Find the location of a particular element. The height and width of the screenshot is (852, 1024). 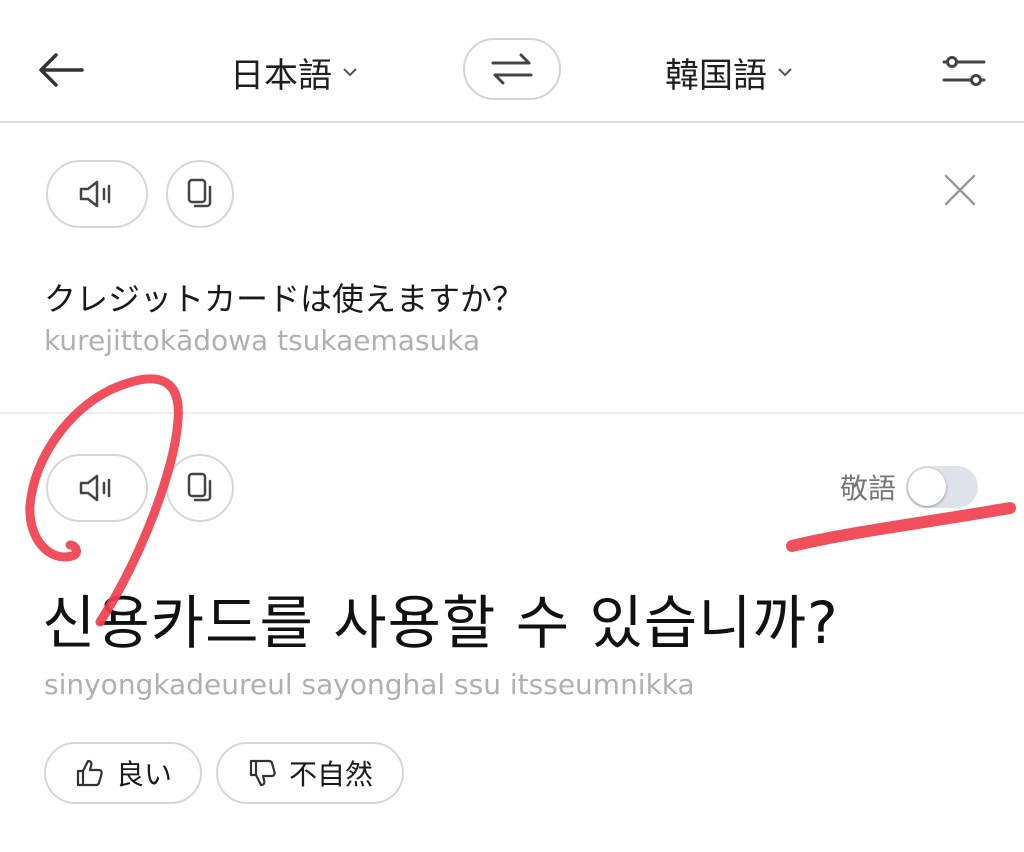

thumbs-down-icon is located at coordinates (262, 773).